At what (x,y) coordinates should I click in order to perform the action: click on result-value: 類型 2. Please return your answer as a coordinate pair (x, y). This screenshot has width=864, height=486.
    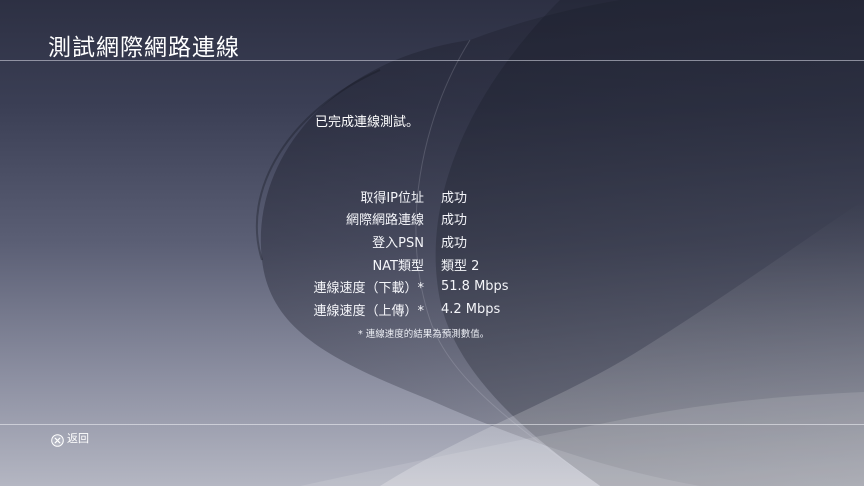
    Looking at the image, I should click on (460, 266).